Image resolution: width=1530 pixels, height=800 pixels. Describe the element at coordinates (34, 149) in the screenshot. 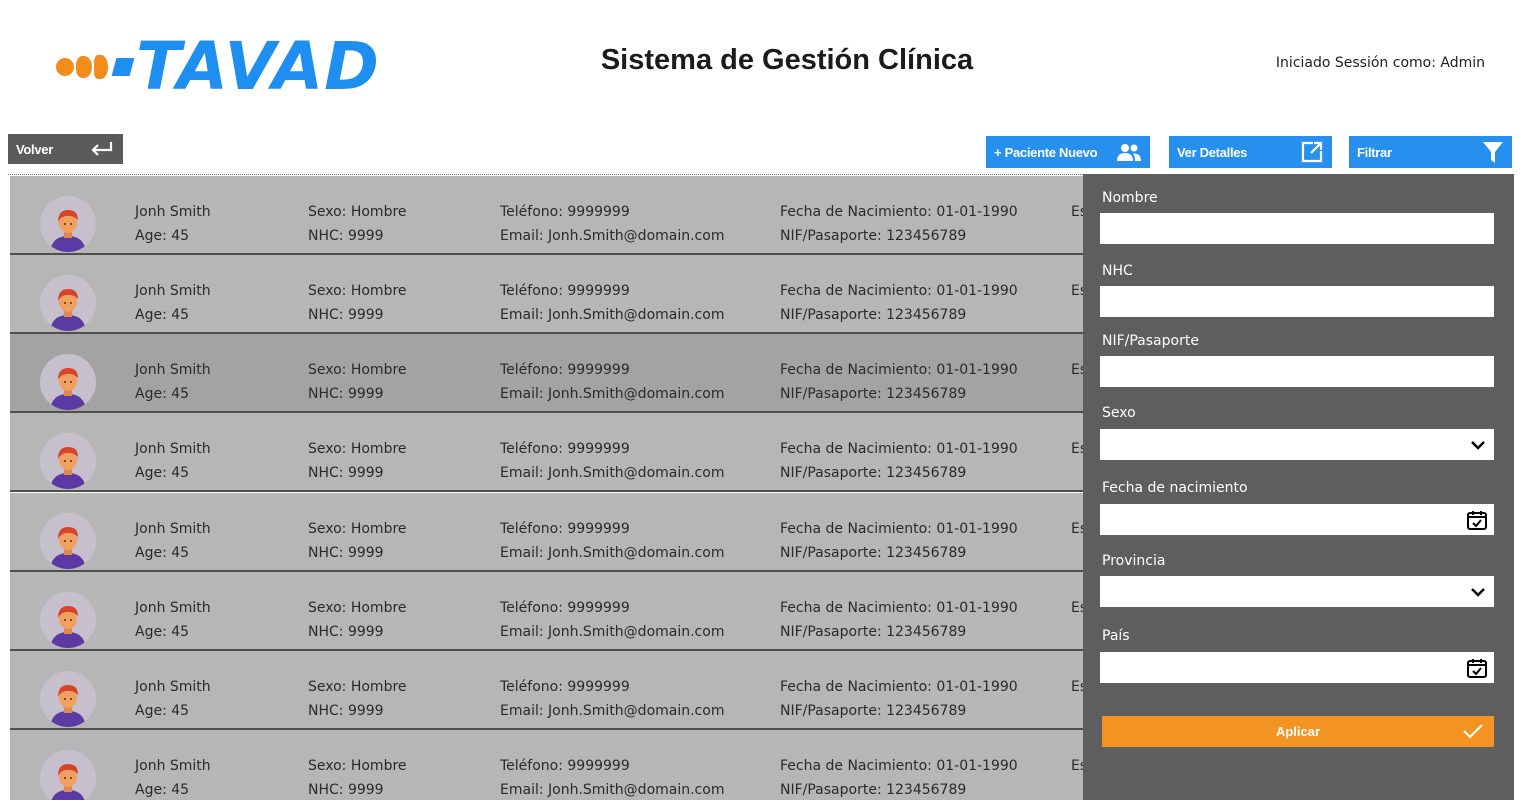

I see `back-label: Volver` at that location.